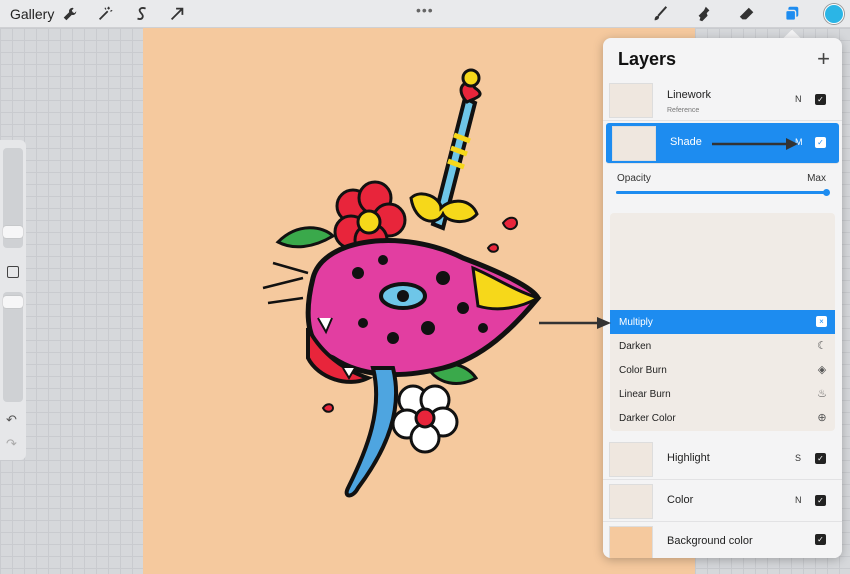  Describe the element at coordinates (822, 418) in the screenshot. I see `plus-circle-icon: ⊕` at that location.